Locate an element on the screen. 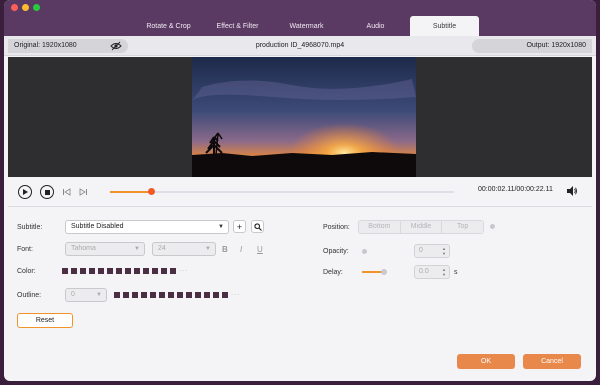 The width and height of the screenshot is (600, 385). delay-slider-handle is located at coordinates (384, 272).